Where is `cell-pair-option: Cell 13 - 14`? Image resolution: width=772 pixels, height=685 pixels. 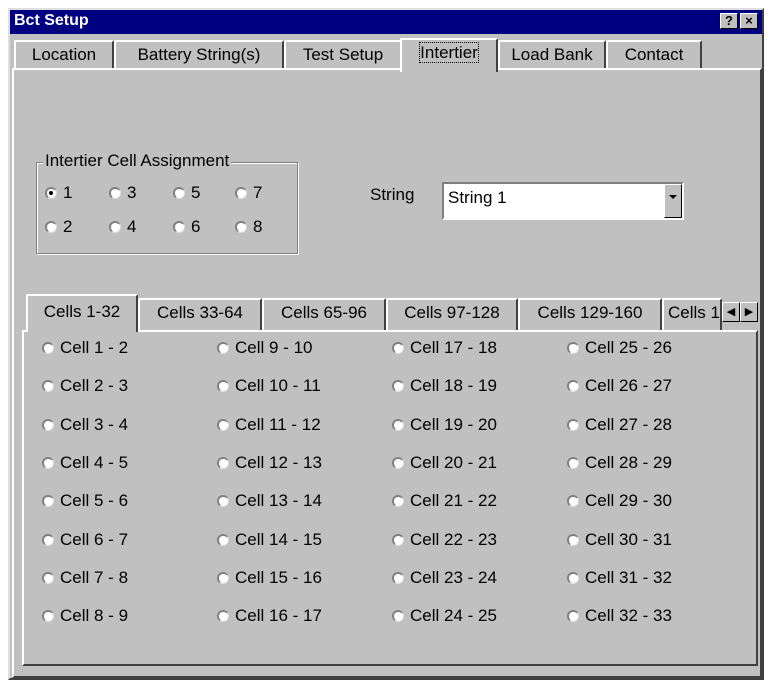
cell-pair-option: Cell 13 - 14 is located at coordinates (269, 501).